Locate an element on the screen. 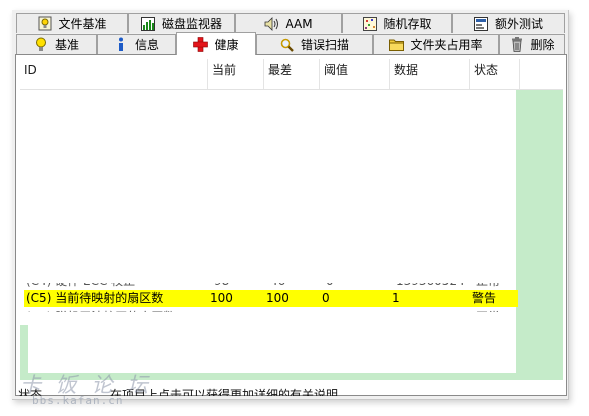 The width and height of the screenshot is (589, 416). tab-label: 基准 is located at coordinates (66, 45).